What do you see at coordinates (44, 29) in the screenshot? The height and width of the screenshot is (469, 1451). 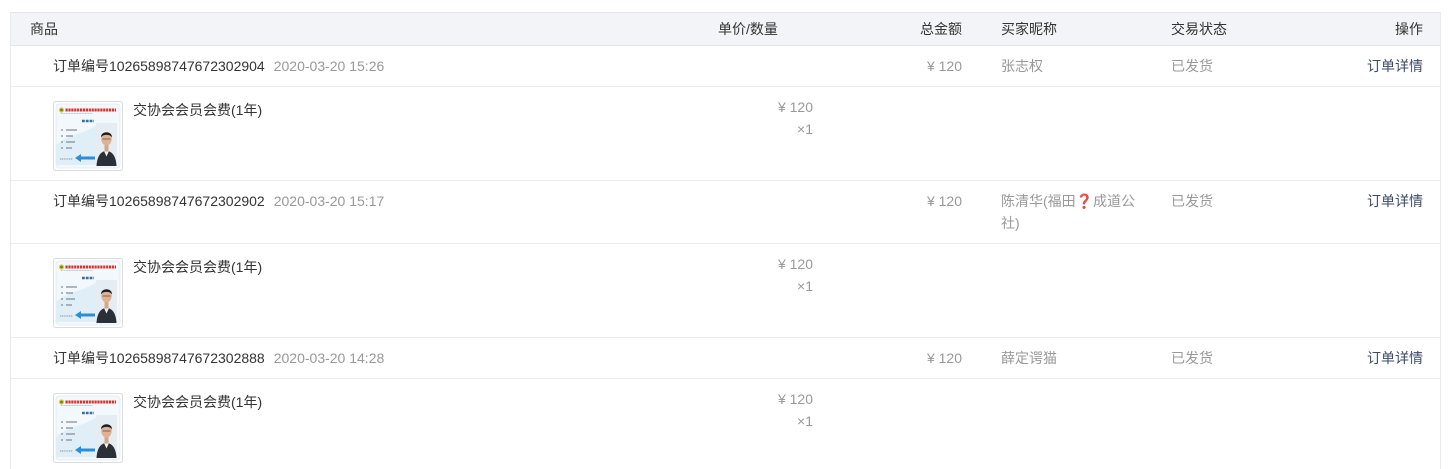 I see `column-header-product: 商品` at bounding box center [44, 29].